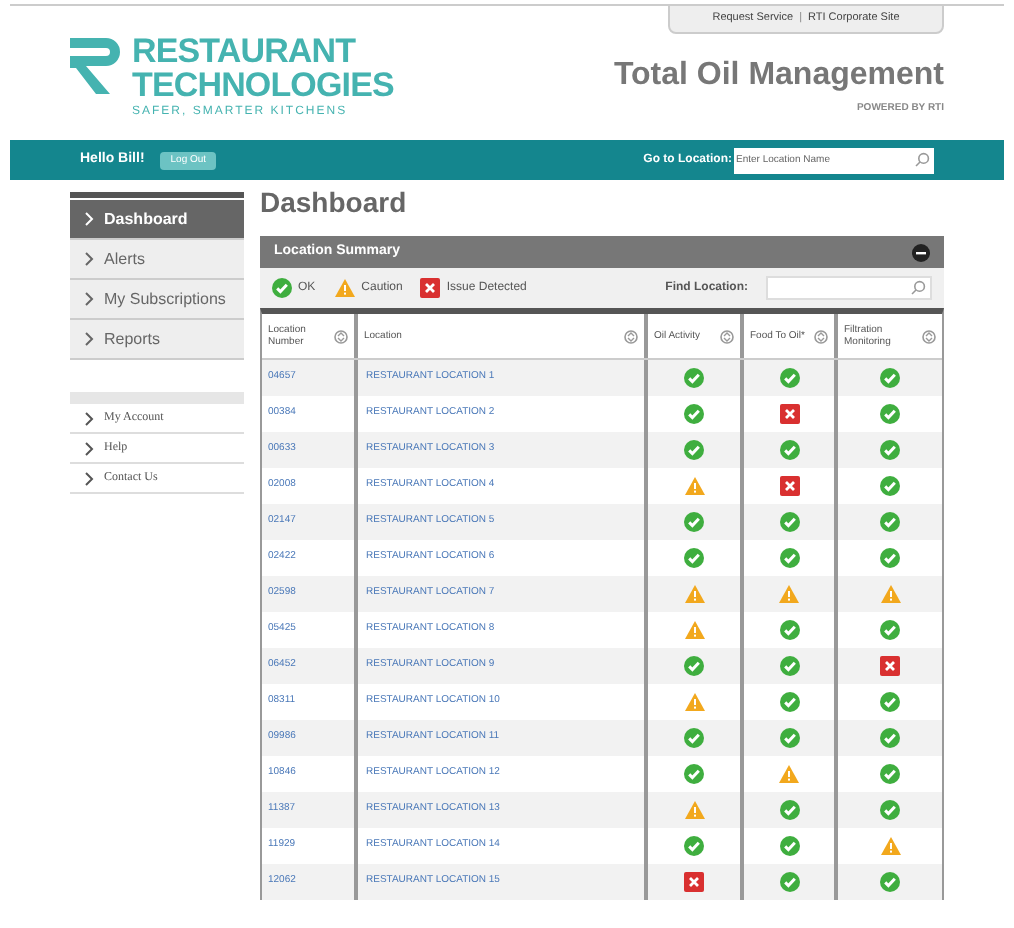 This screenshot has height=928, width=1014. Describe the element at coordinates (849, 288) in the screenshot. I see `find-location-field` at that location.